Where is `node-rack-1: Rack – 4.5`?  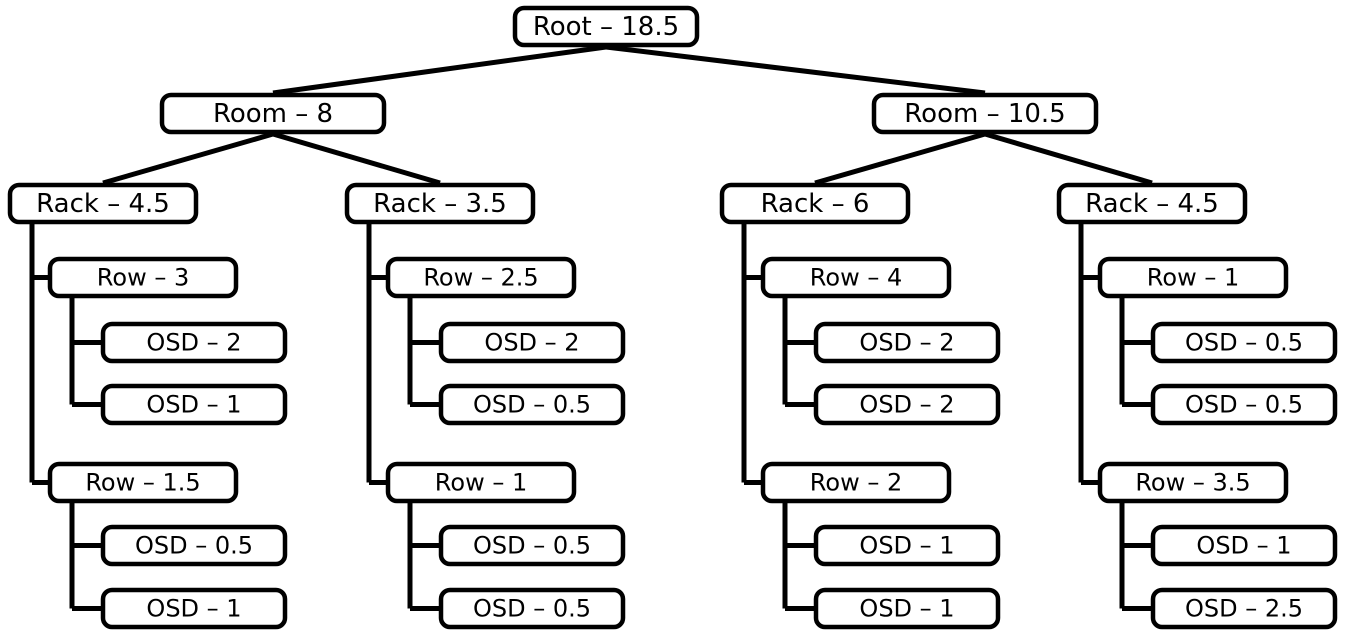
node-rack-1: Rack – 4.5 is located at coordinates (103, 203).